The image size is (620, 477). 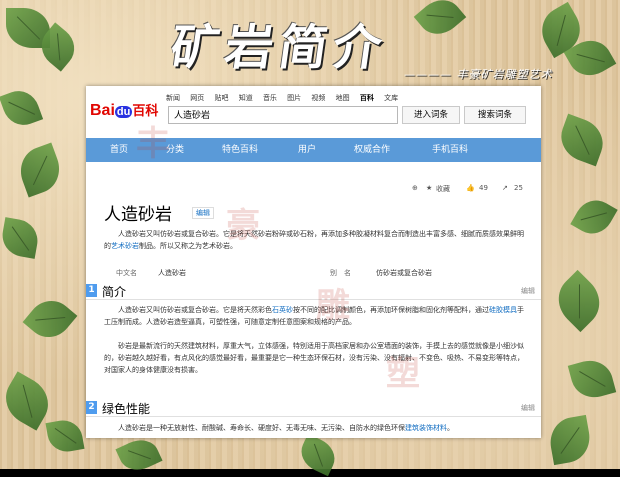 I want to click on search-entry-button: 搜索词条, so click(x=495, y=115).